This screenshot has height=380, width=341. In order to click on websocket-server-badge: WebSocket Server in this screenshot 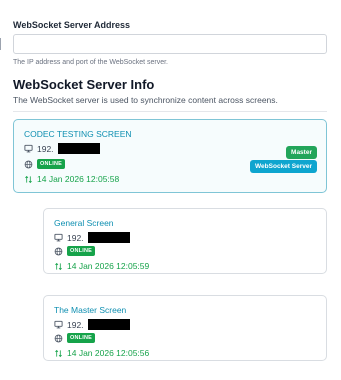, I will do `click(283, 166)`.